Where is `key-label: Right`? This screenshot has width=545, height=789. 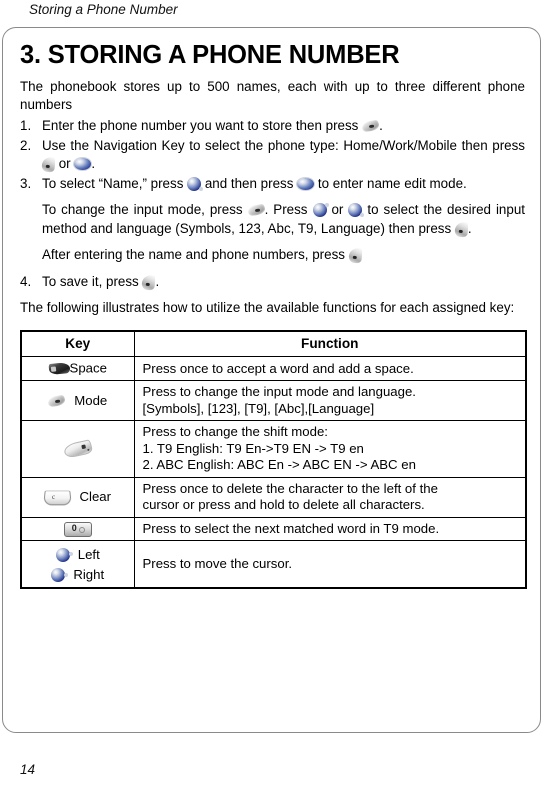 key-label: Right is located at coordinates (89, 575).